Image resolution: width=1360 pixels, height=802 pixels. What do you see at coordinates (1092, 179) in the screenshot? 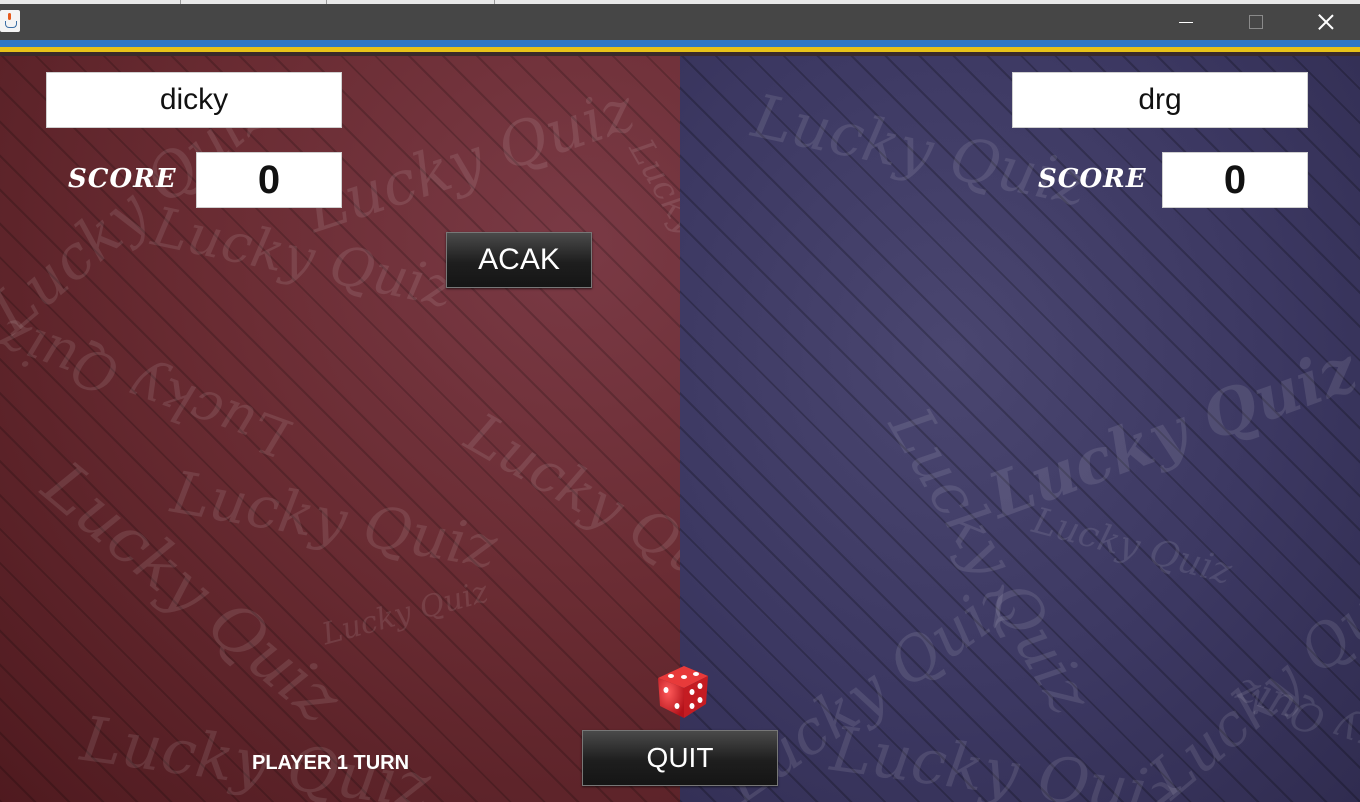
I see `player2-score-label: SCORE` at bounding box center [1092, 179].